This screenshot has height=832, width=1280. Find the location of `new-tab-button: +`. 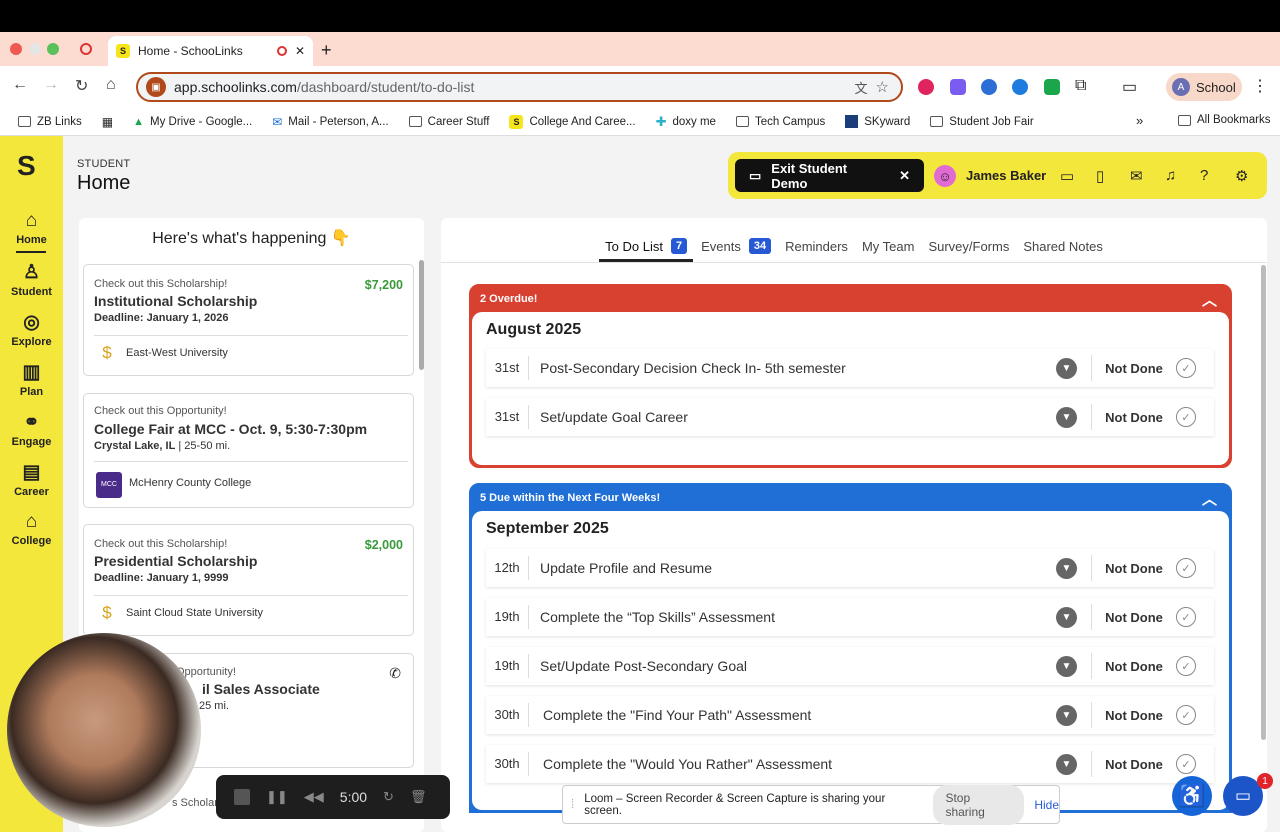

new-tab-button: + is located at coordinates (326, 50).